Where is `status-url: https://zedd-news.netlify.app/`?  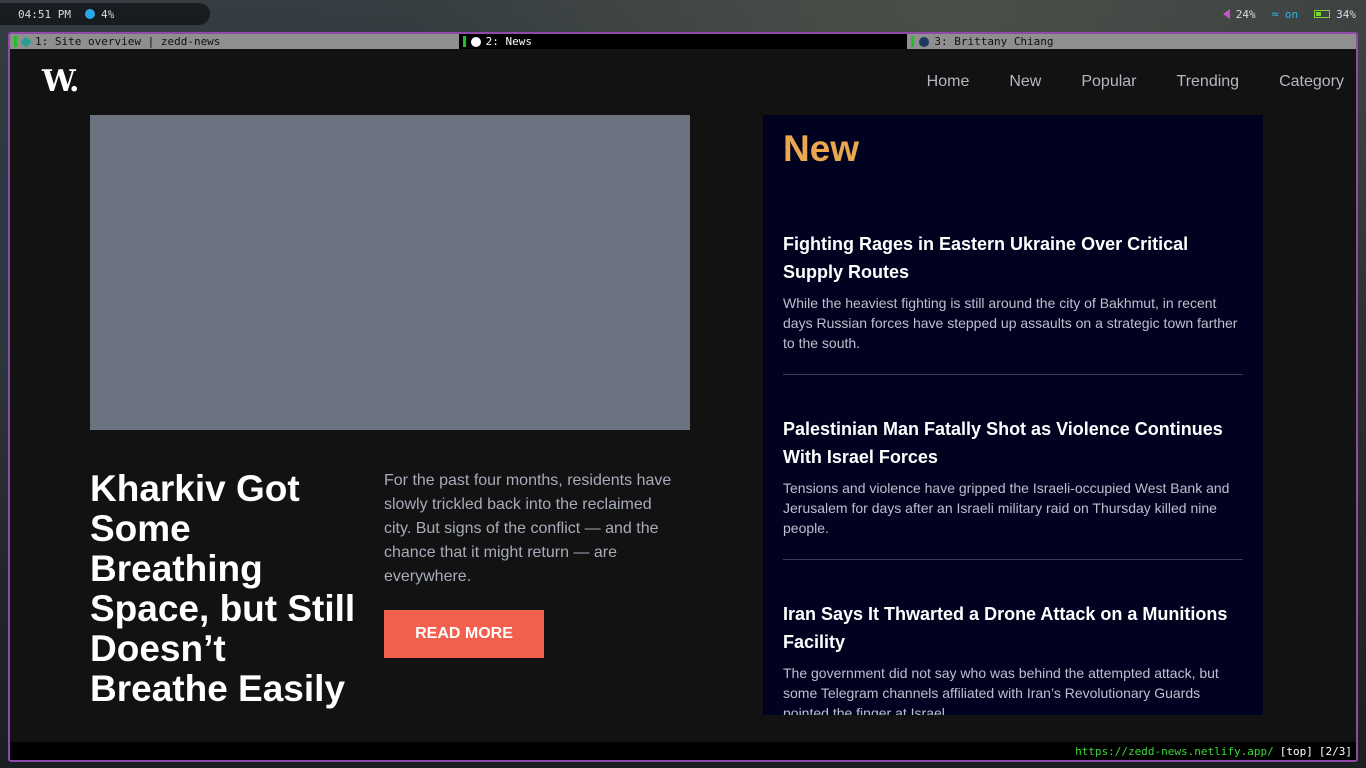
status-url: https://zedd-news.netlify.app/ is located at coordinates (1174, 751).